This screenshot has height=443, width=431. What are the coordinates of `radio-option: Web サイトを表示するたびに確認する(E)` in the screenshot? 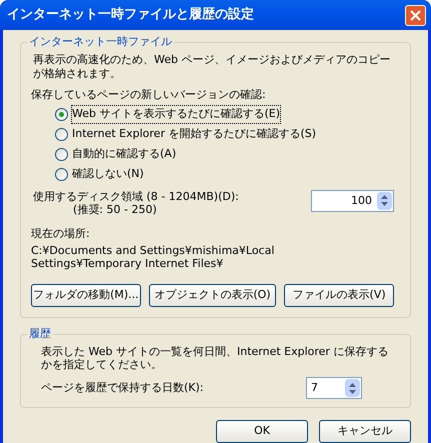 It's located at (224, 115).